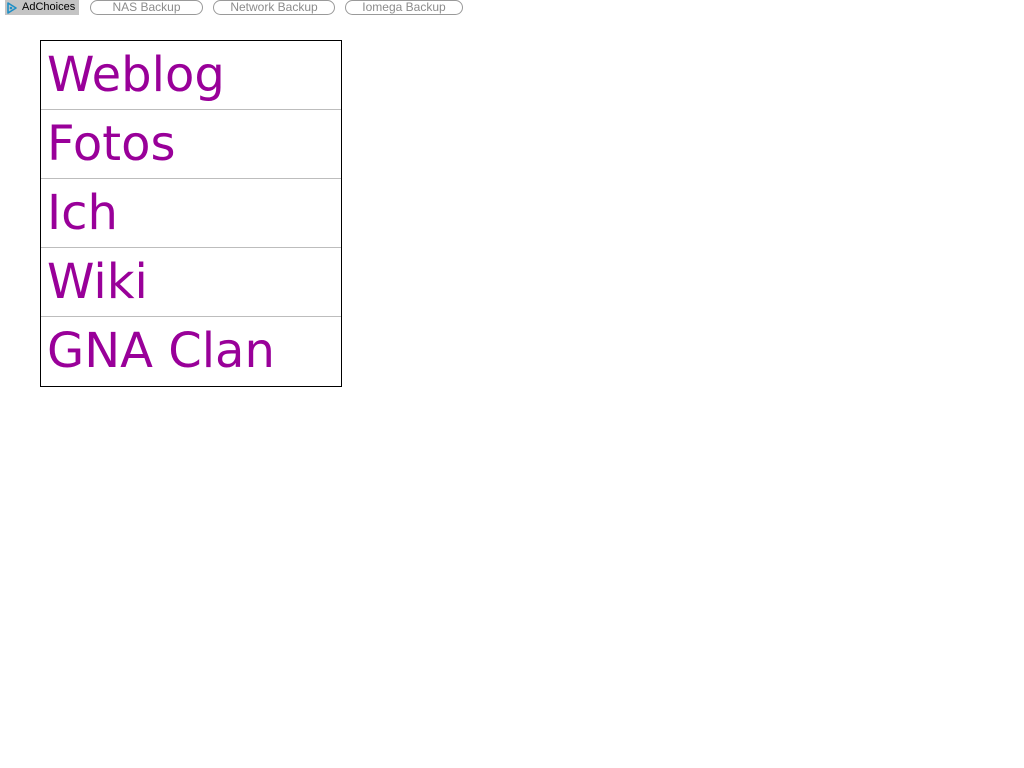  I want to click on nav-link-label: Weblog, so click(194, 75).